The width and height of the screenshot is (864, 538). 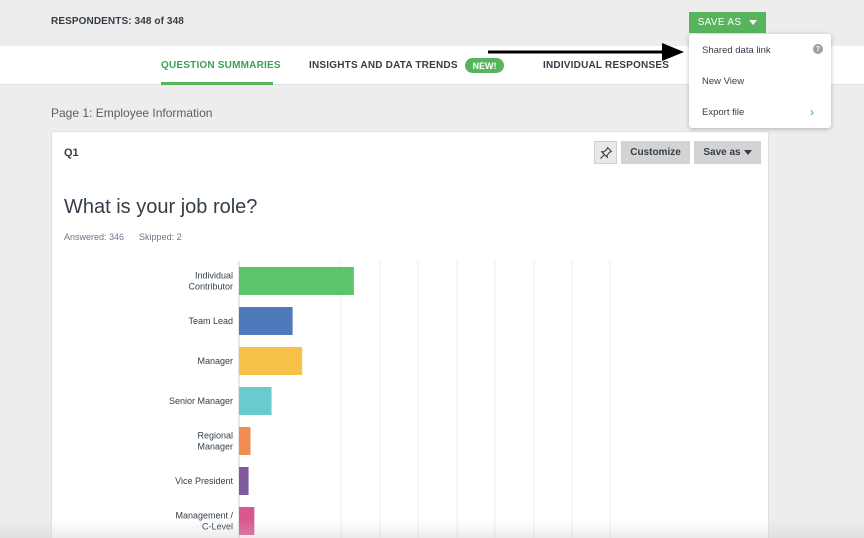 What do you see at coordinates (132, 113) in the screenshot?
I see `page-title: Page 1: Employee Information` at bounding box center [132, 113].